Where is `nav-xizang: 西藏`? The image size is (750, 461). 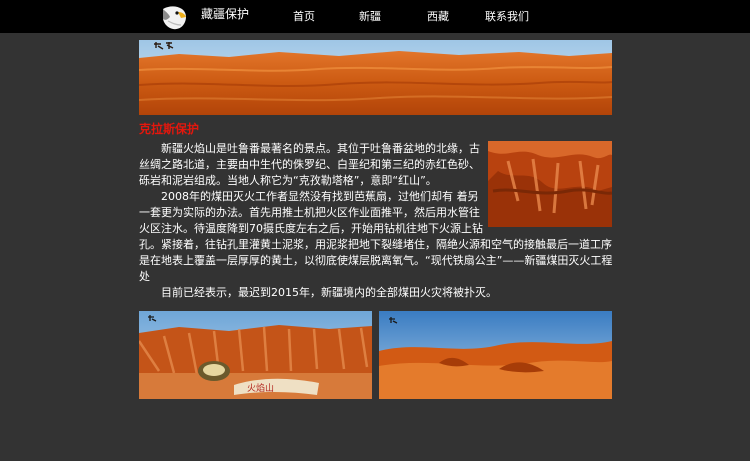
nav-xizang: 西藏 is located at coordinates (438, 16).